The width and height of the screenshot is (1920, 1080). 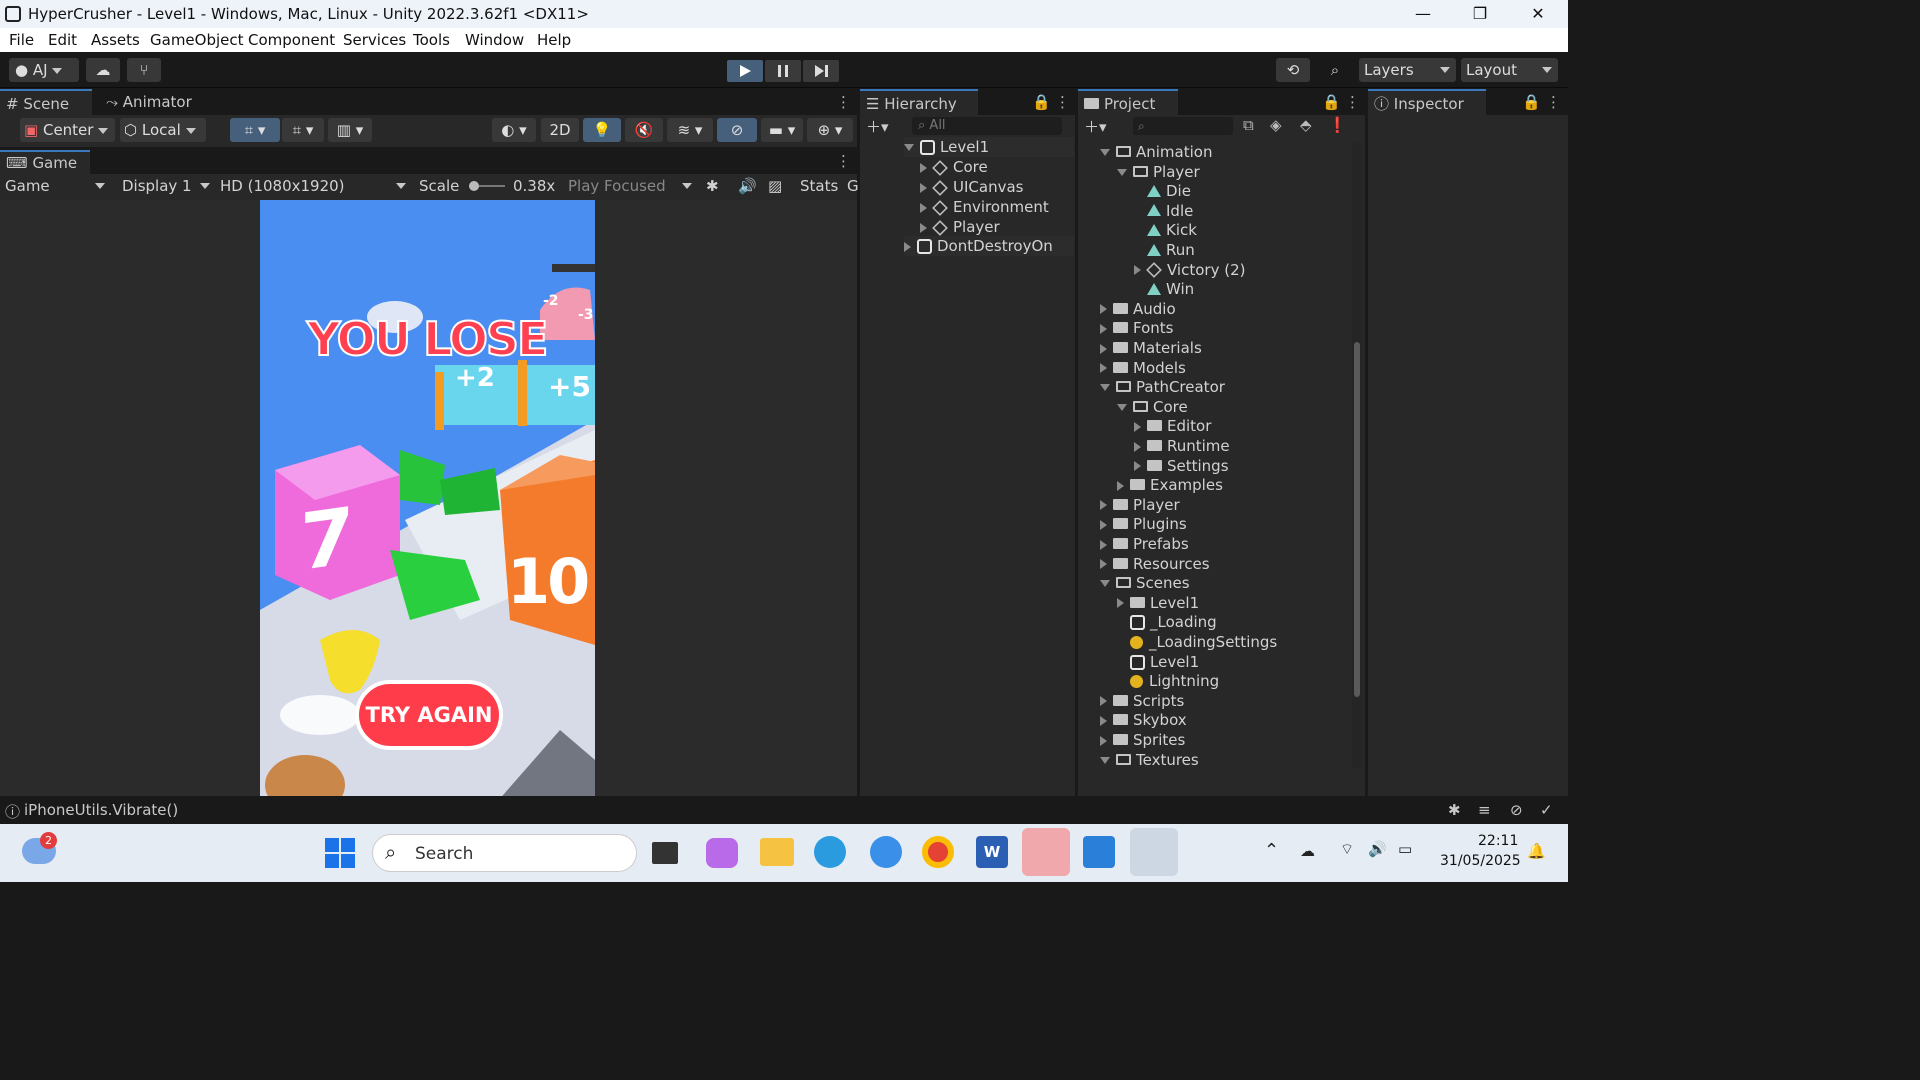 I want to click on unity-hub-icon, so click(x=1046, y=852).